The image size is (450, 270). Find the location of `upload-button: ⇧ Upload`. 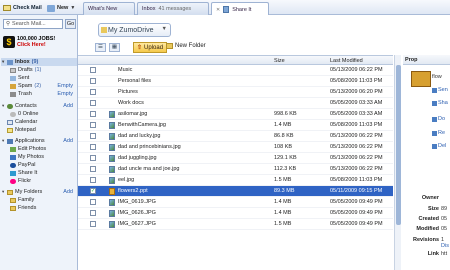

upload-button: ⇧ Upload is located at coordinates (150, 47).